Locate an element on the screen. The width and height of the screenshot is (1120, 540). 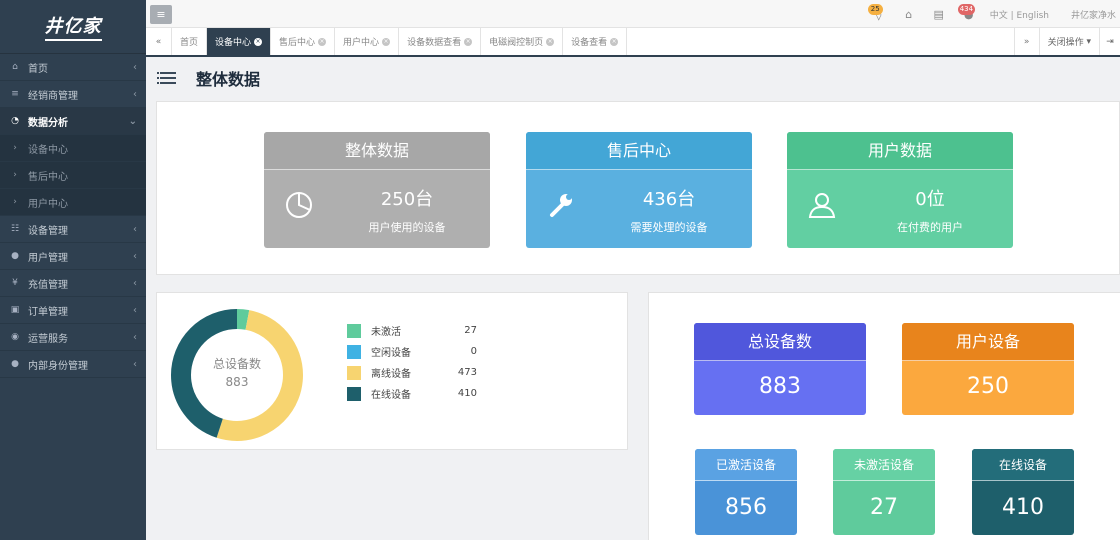
sidebar-subitem-device-center: › 设备中心 is located at coordinates (73, 148).